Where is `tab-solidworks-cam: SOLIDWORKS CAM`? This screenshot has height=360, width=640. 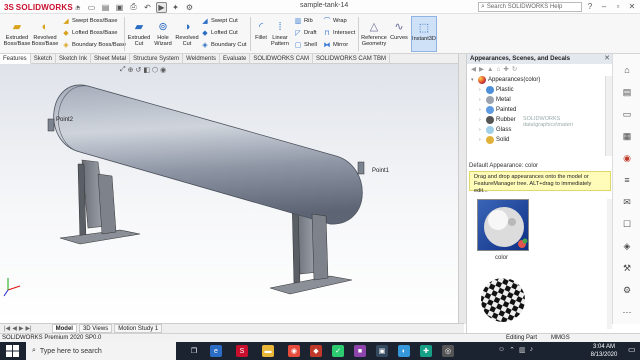
tab-solidworks-cam: SOLIDWORKS CAM is located at coordinates (282, 59).